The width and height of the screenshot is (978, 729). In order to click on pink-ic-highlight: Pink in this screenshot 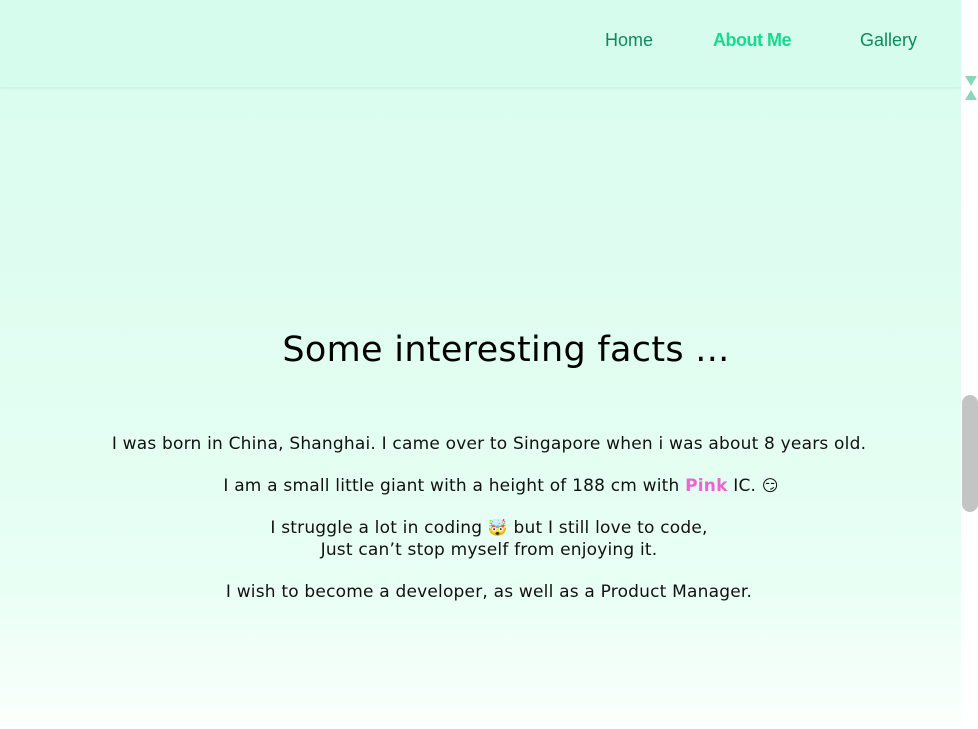, I will do `click(706, 486)`.